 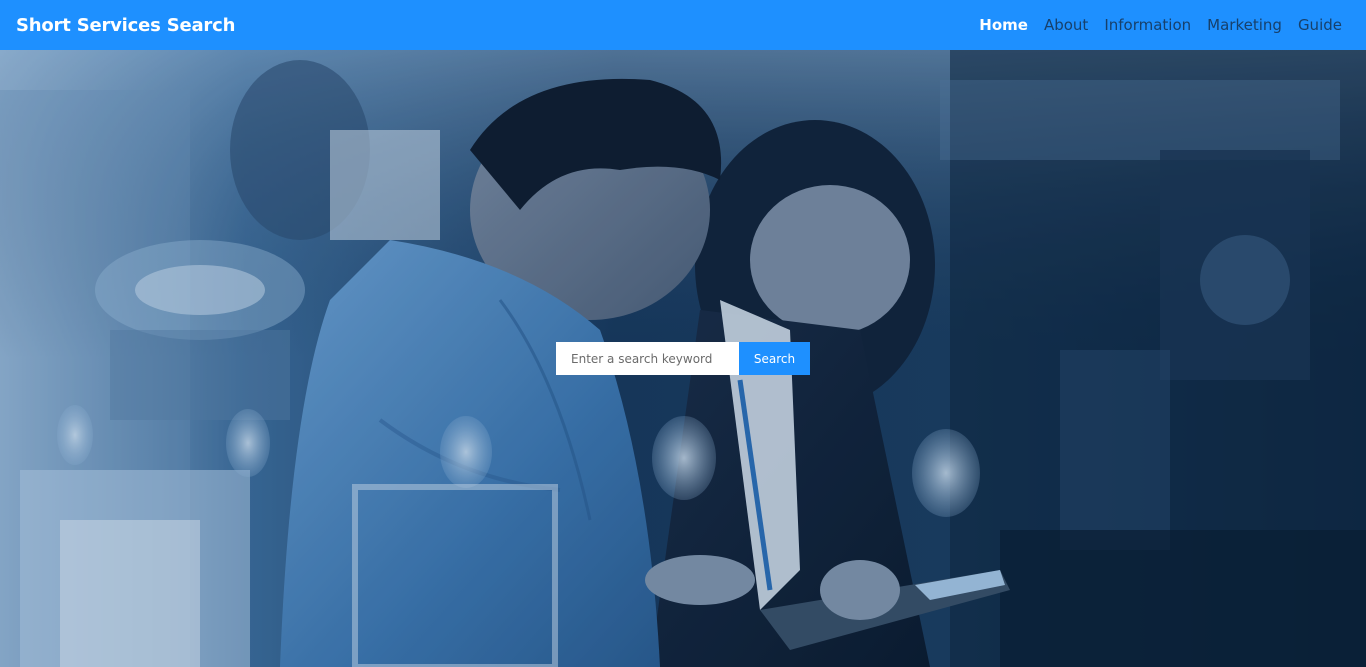 What do you see at coordinates (1003, 25) in the screenshot?
I see `nav-link-home: Home` at bounding box center [1003, 25].